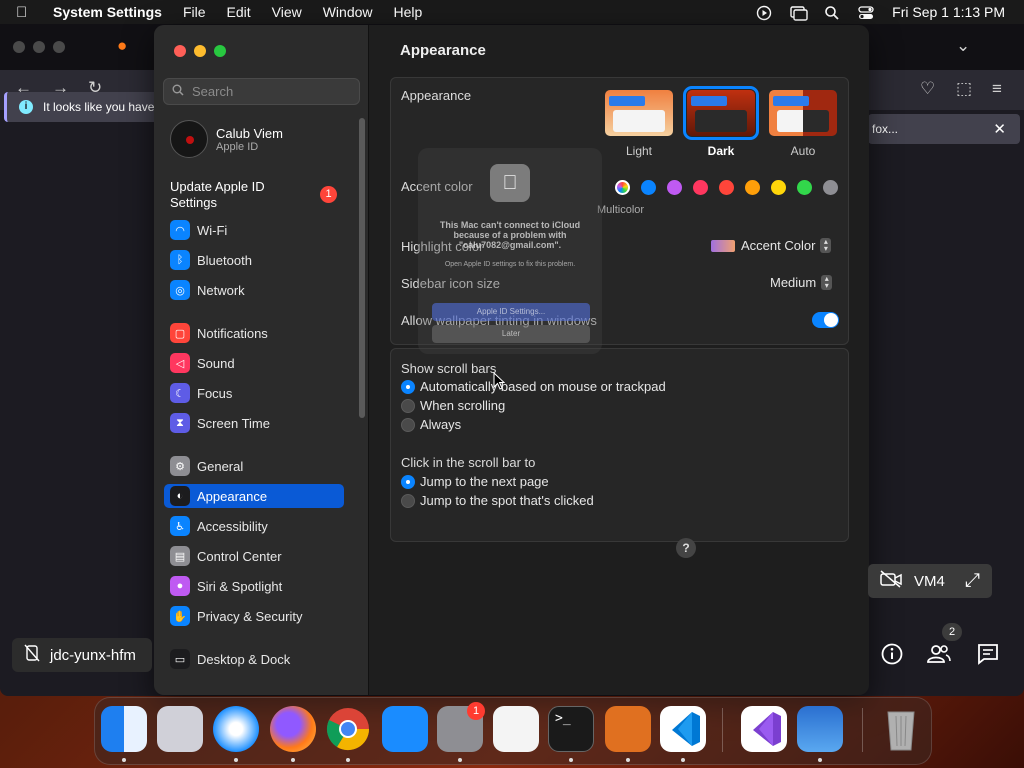 The width and height of the screenshot is (1024, 768). What do you see at coordinates (348, 729) in the screenshot?
I see `chrome-icon` at bounding box center [348, 729].